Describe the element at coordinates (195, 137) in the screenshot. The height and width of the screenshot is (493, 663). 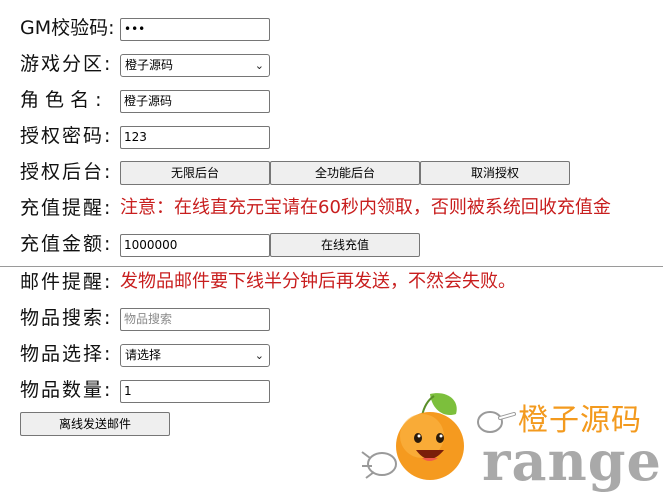
I see `auth-password-input: 123` at that location.